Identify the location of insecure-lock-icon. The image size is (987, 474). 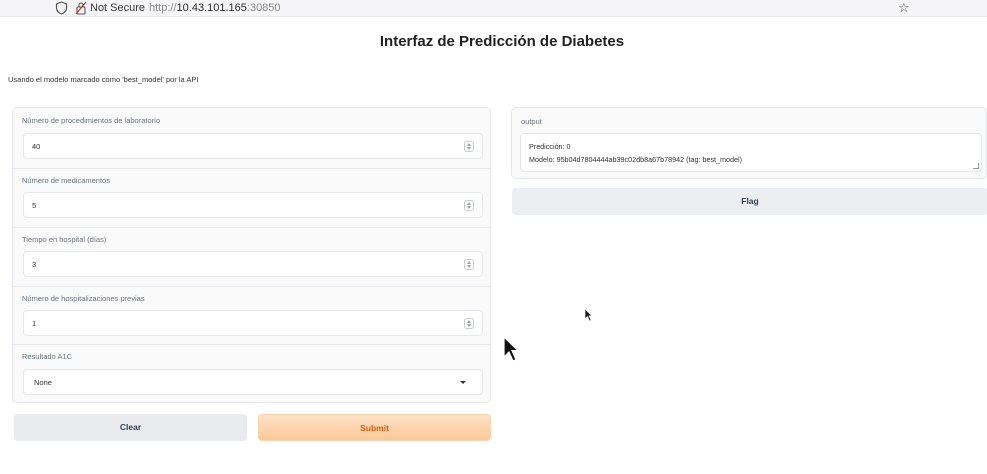
(81, 8).